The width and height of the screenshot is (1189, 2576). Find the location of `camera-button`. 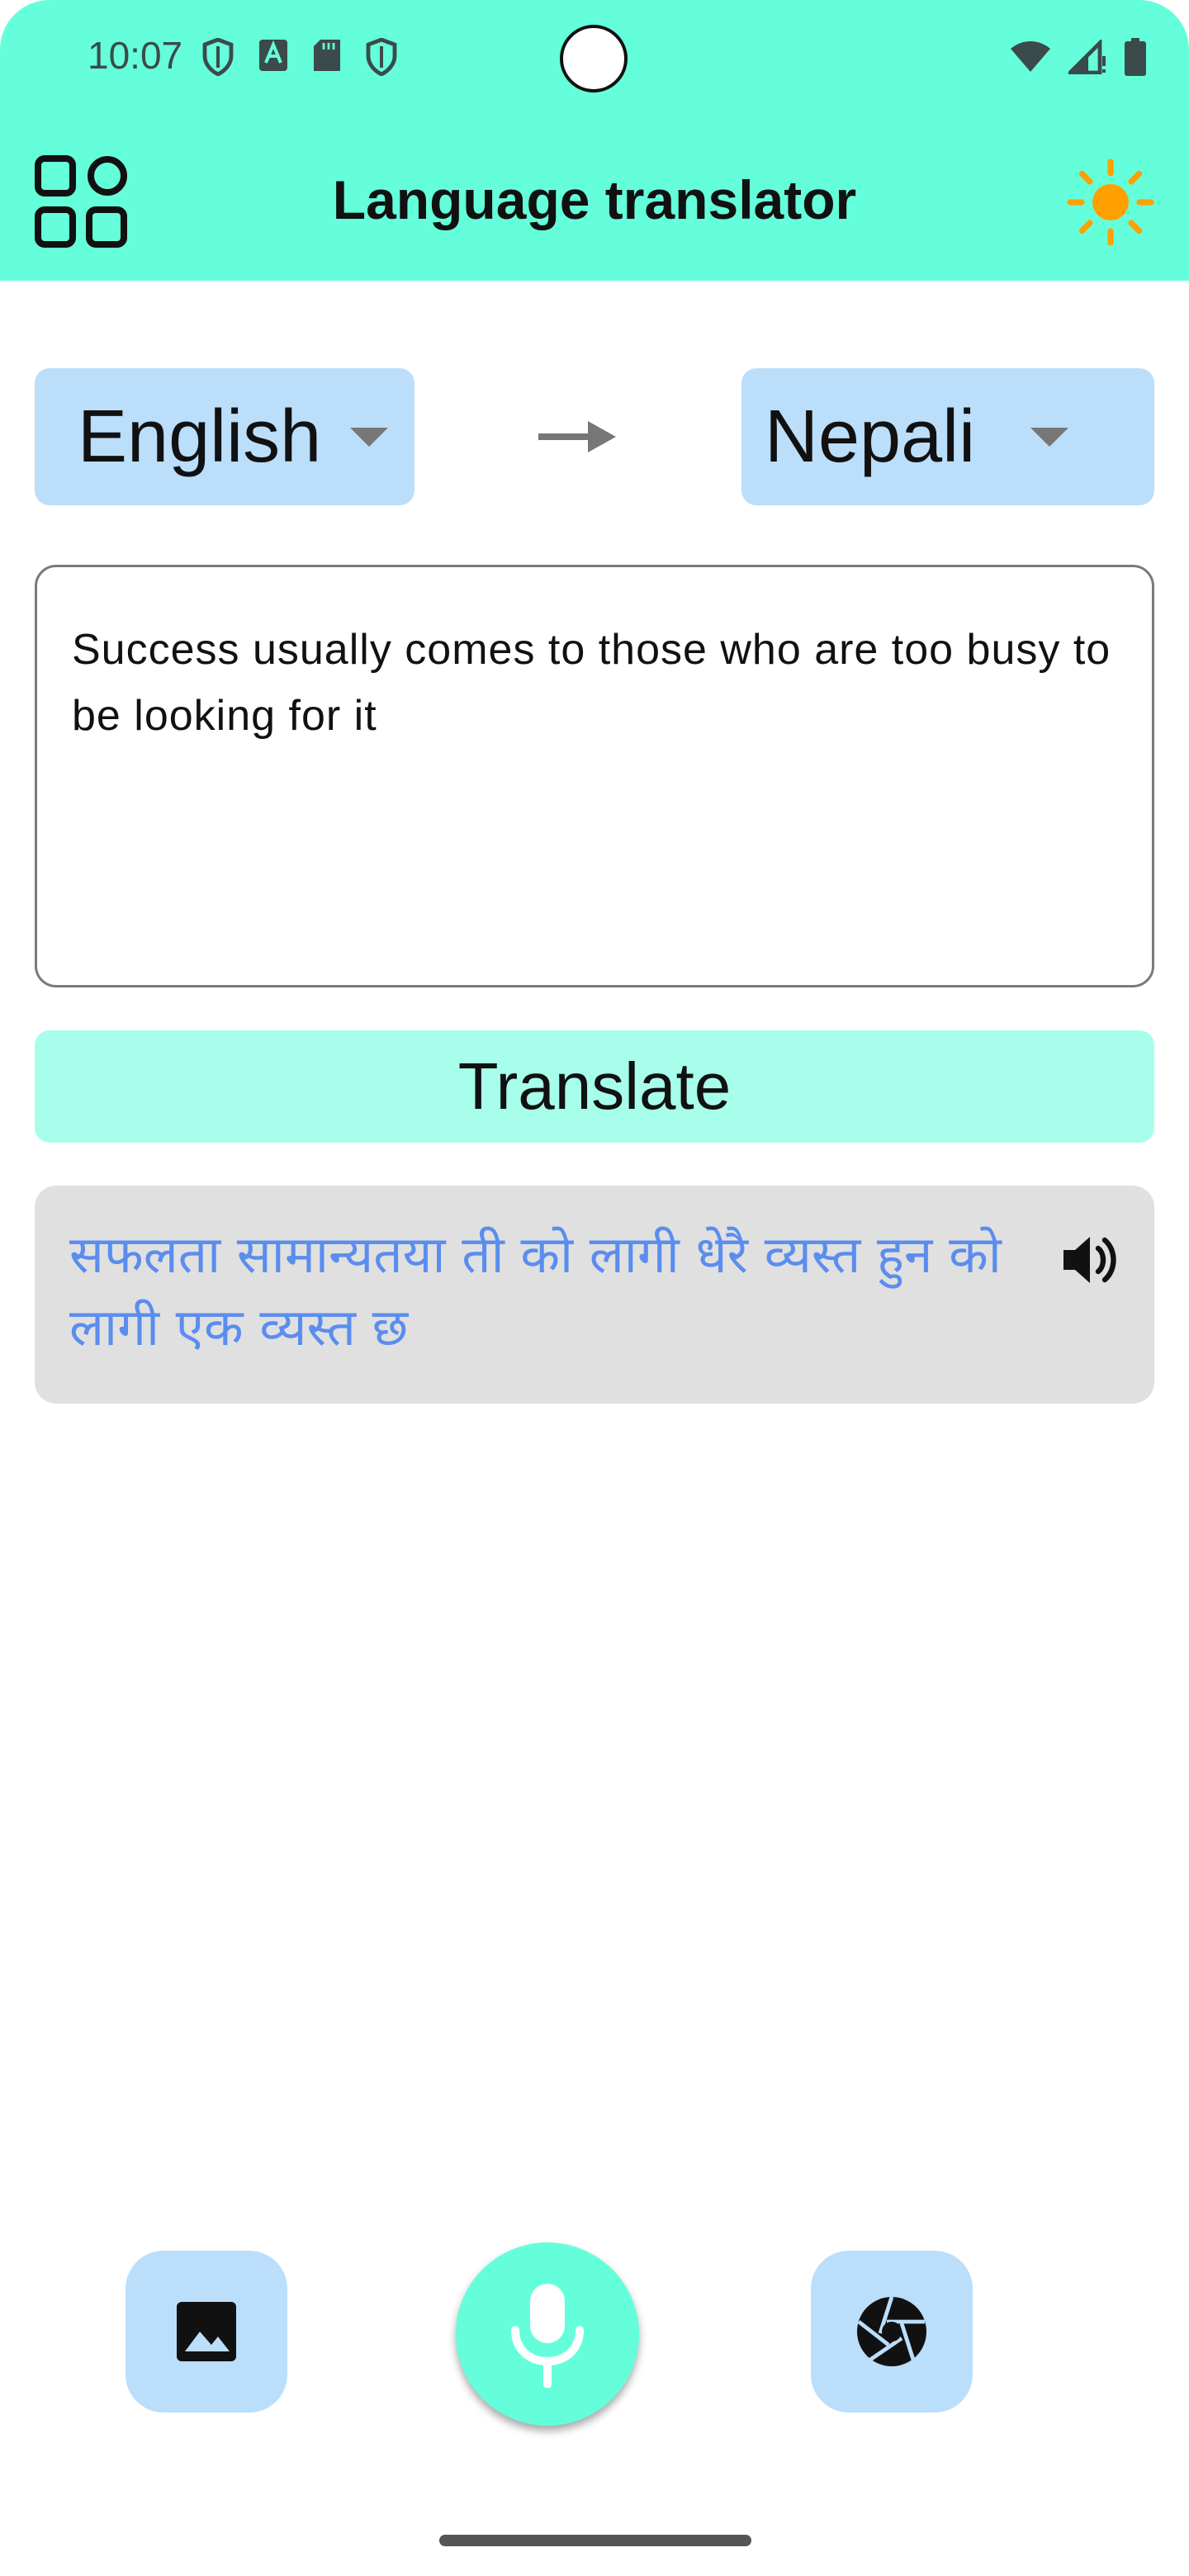

camera-button is located at coordinates (892, 2332).